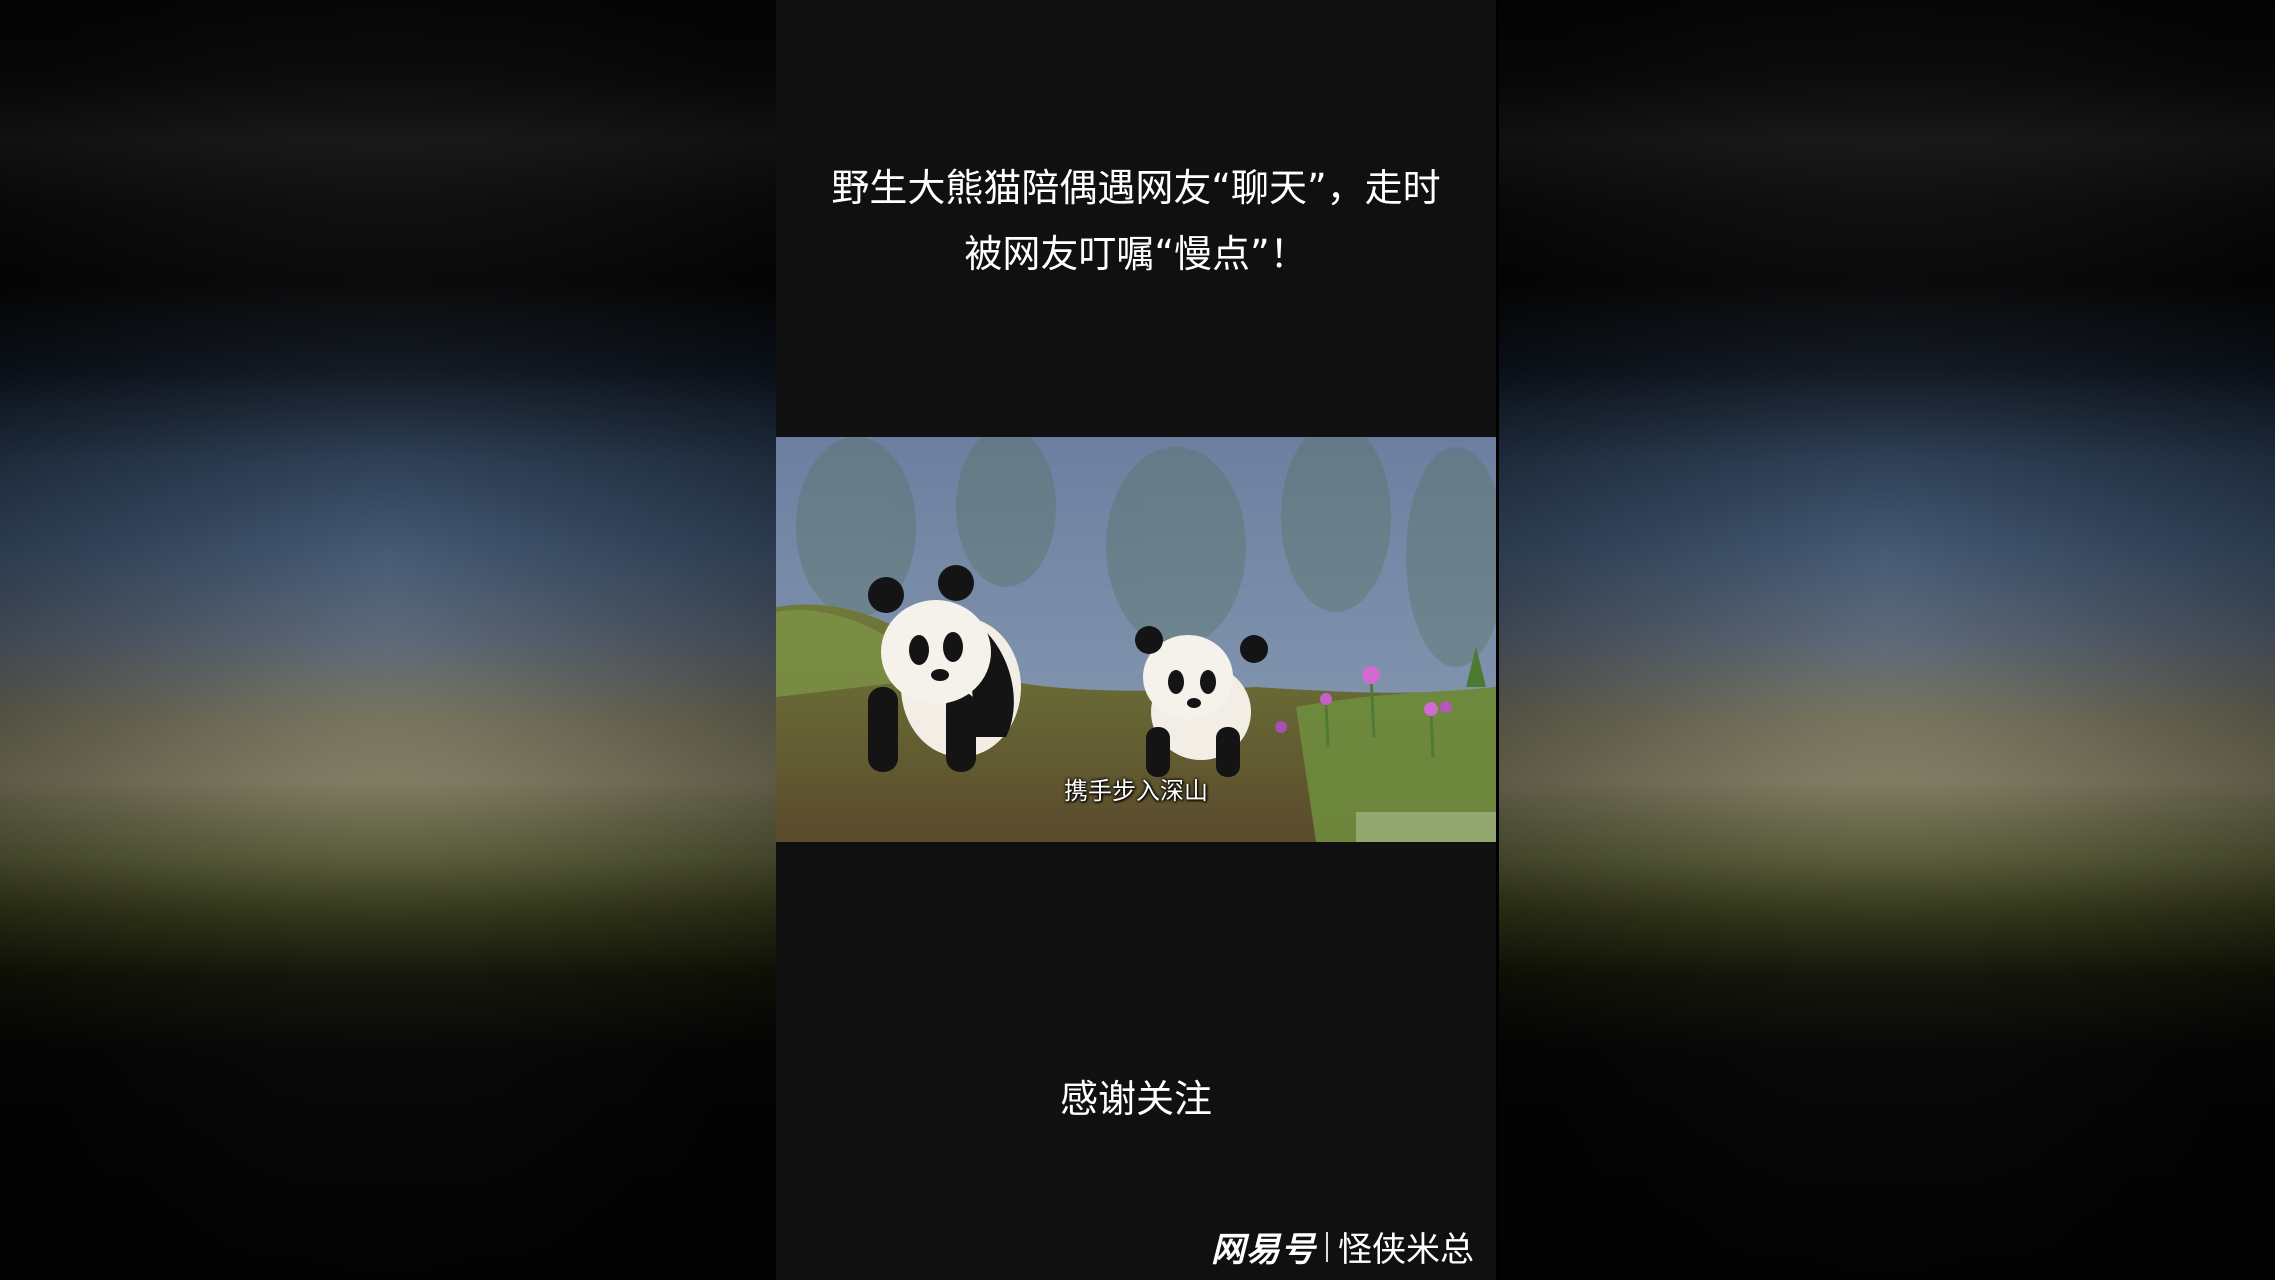  What do you see at coordinates (1406, 1250) in the screenshot?
I see `watermark-author: 怪侠米总` at bounding box center [1406, 1250].